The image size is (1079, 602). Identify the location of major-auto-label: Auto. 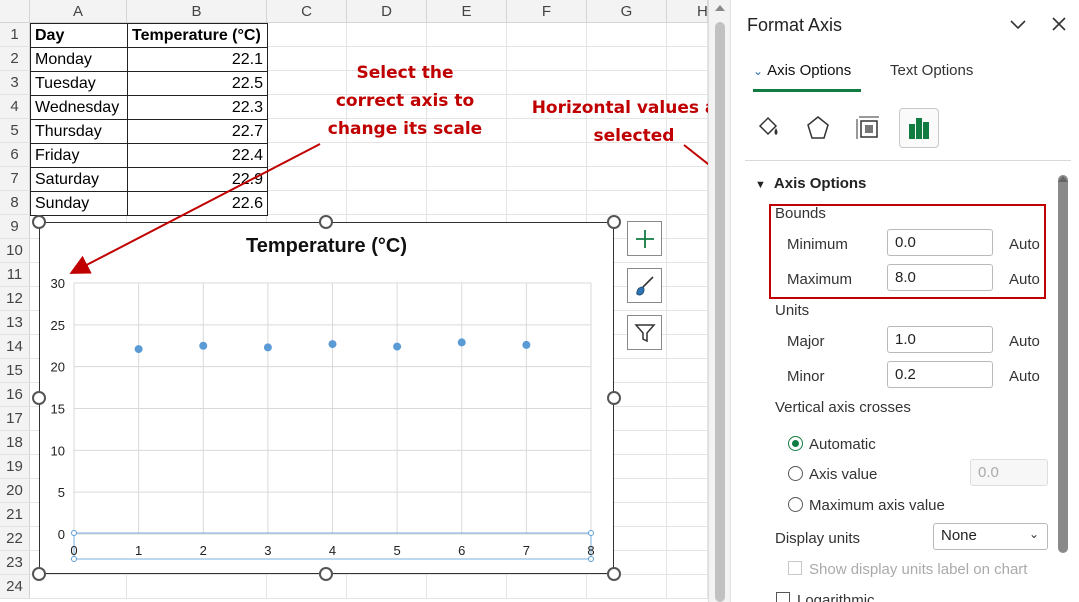
(1024, 341).